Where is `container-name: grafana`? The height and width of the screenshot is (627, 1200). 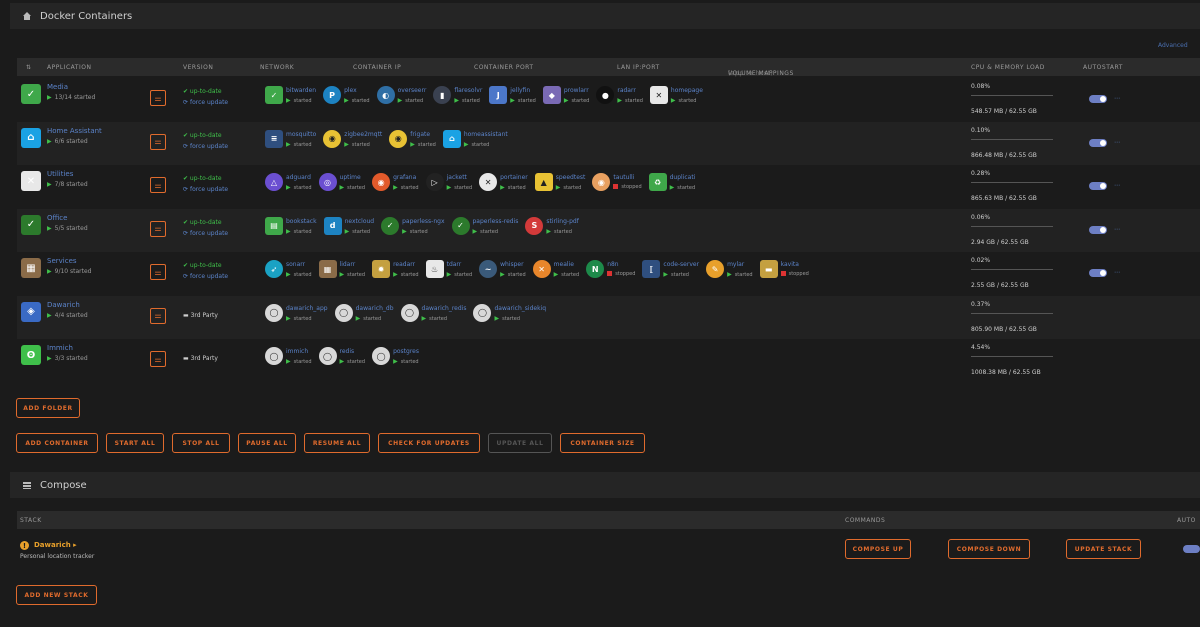
container-name: grafana is located at coordinates (406, 177).